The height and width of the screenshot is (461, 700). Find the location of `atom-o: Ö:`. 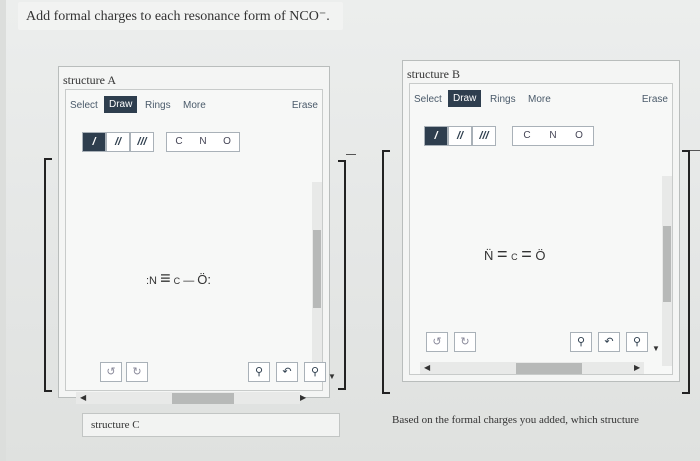

atom-o: Ö: is located at coordinates (204, 279).